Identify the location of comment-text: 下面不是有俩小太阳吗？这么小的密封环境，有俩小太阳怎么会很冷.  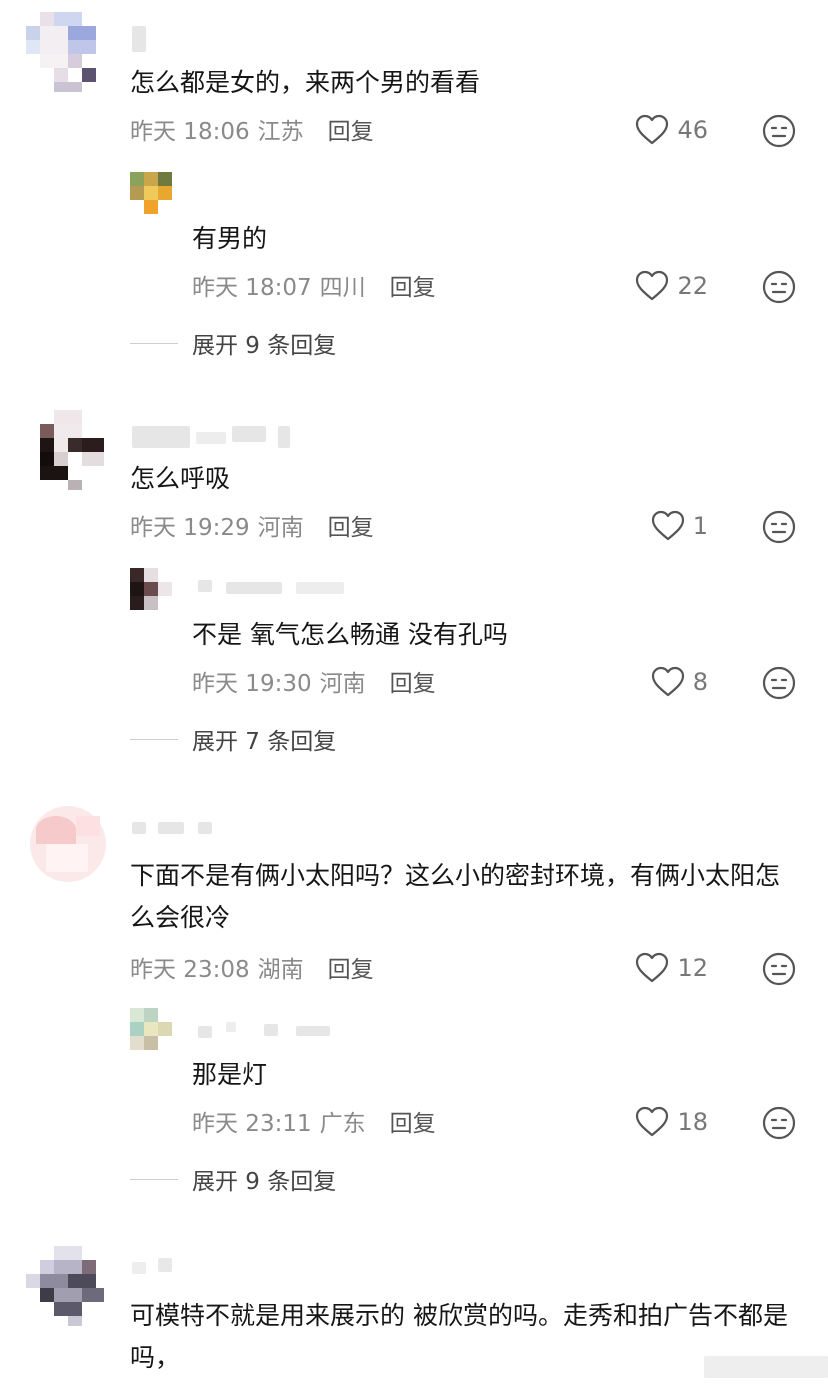
(455, 896).